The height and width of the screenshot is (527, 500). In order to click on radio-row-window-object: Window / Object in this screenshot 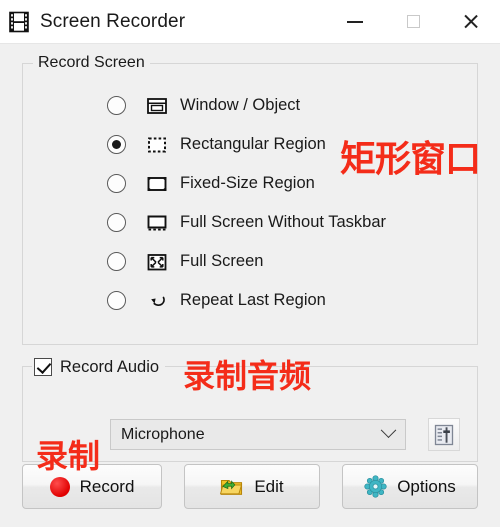, I will do `click(250, 105)`.